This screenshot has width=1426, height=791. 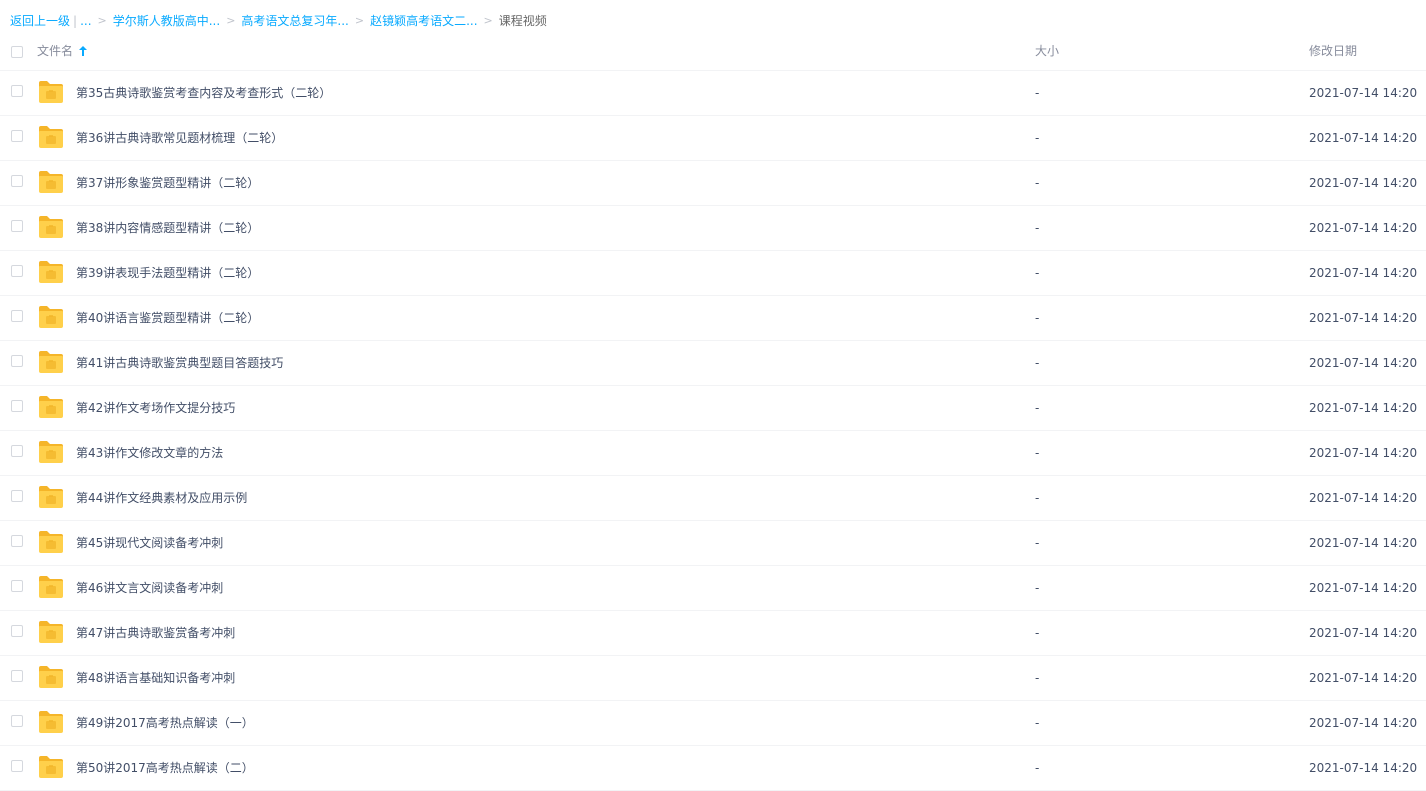 What do you see at coordinates (167, 183) in the screenshot?
I see `file-name: 第37讲形象鉴赏题型精讲（二轮）` at bounding box center [167, 183].